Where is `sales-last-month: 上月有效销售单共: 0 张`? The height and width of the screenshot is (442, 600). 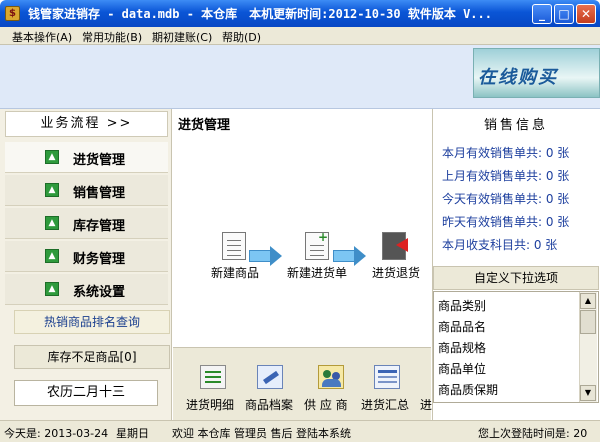 sales-last-month: 上月有效销售单共: 0 张 is located at coordinates (505, 175).